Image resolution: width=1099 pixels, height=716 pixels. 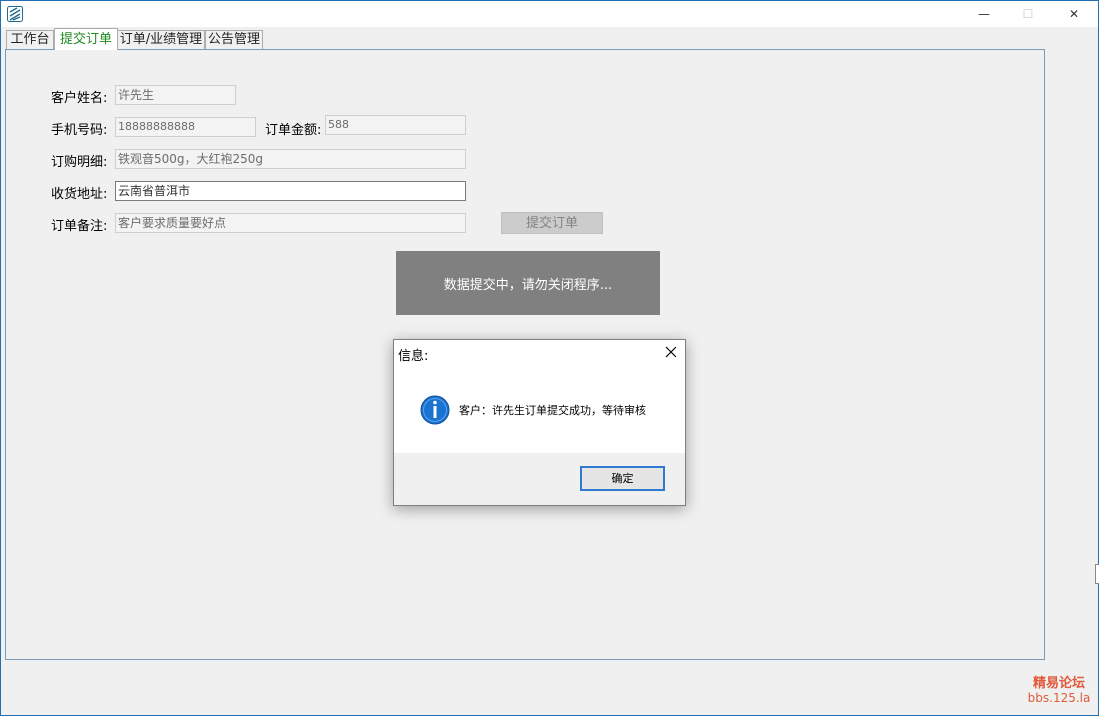 I want to click on app-logo-icon, so click(x=15, y=14).